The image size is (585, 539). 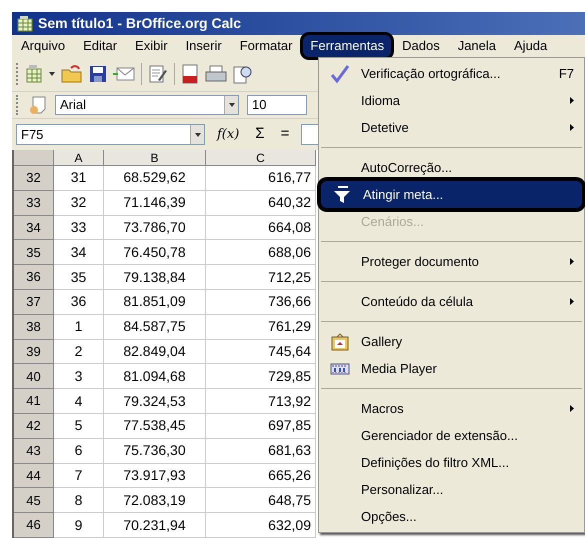 What do you see at coordinates (451, 341) in the screenshot?
I see `menu-item: Gallery` at bounding box center [451, 341].